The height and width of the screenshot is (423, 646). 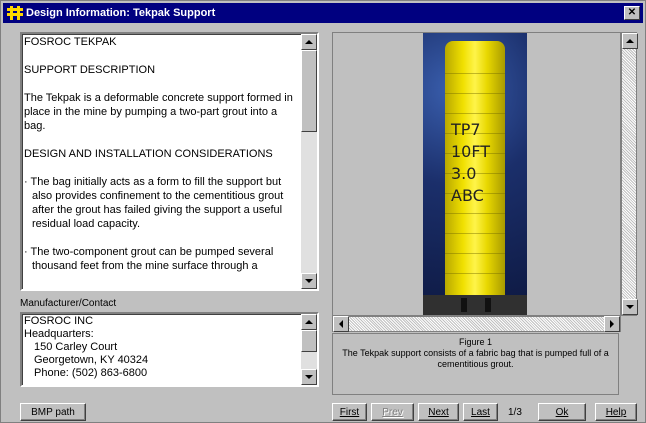 I want to click on first-button: First, so click(x=349, y=412).